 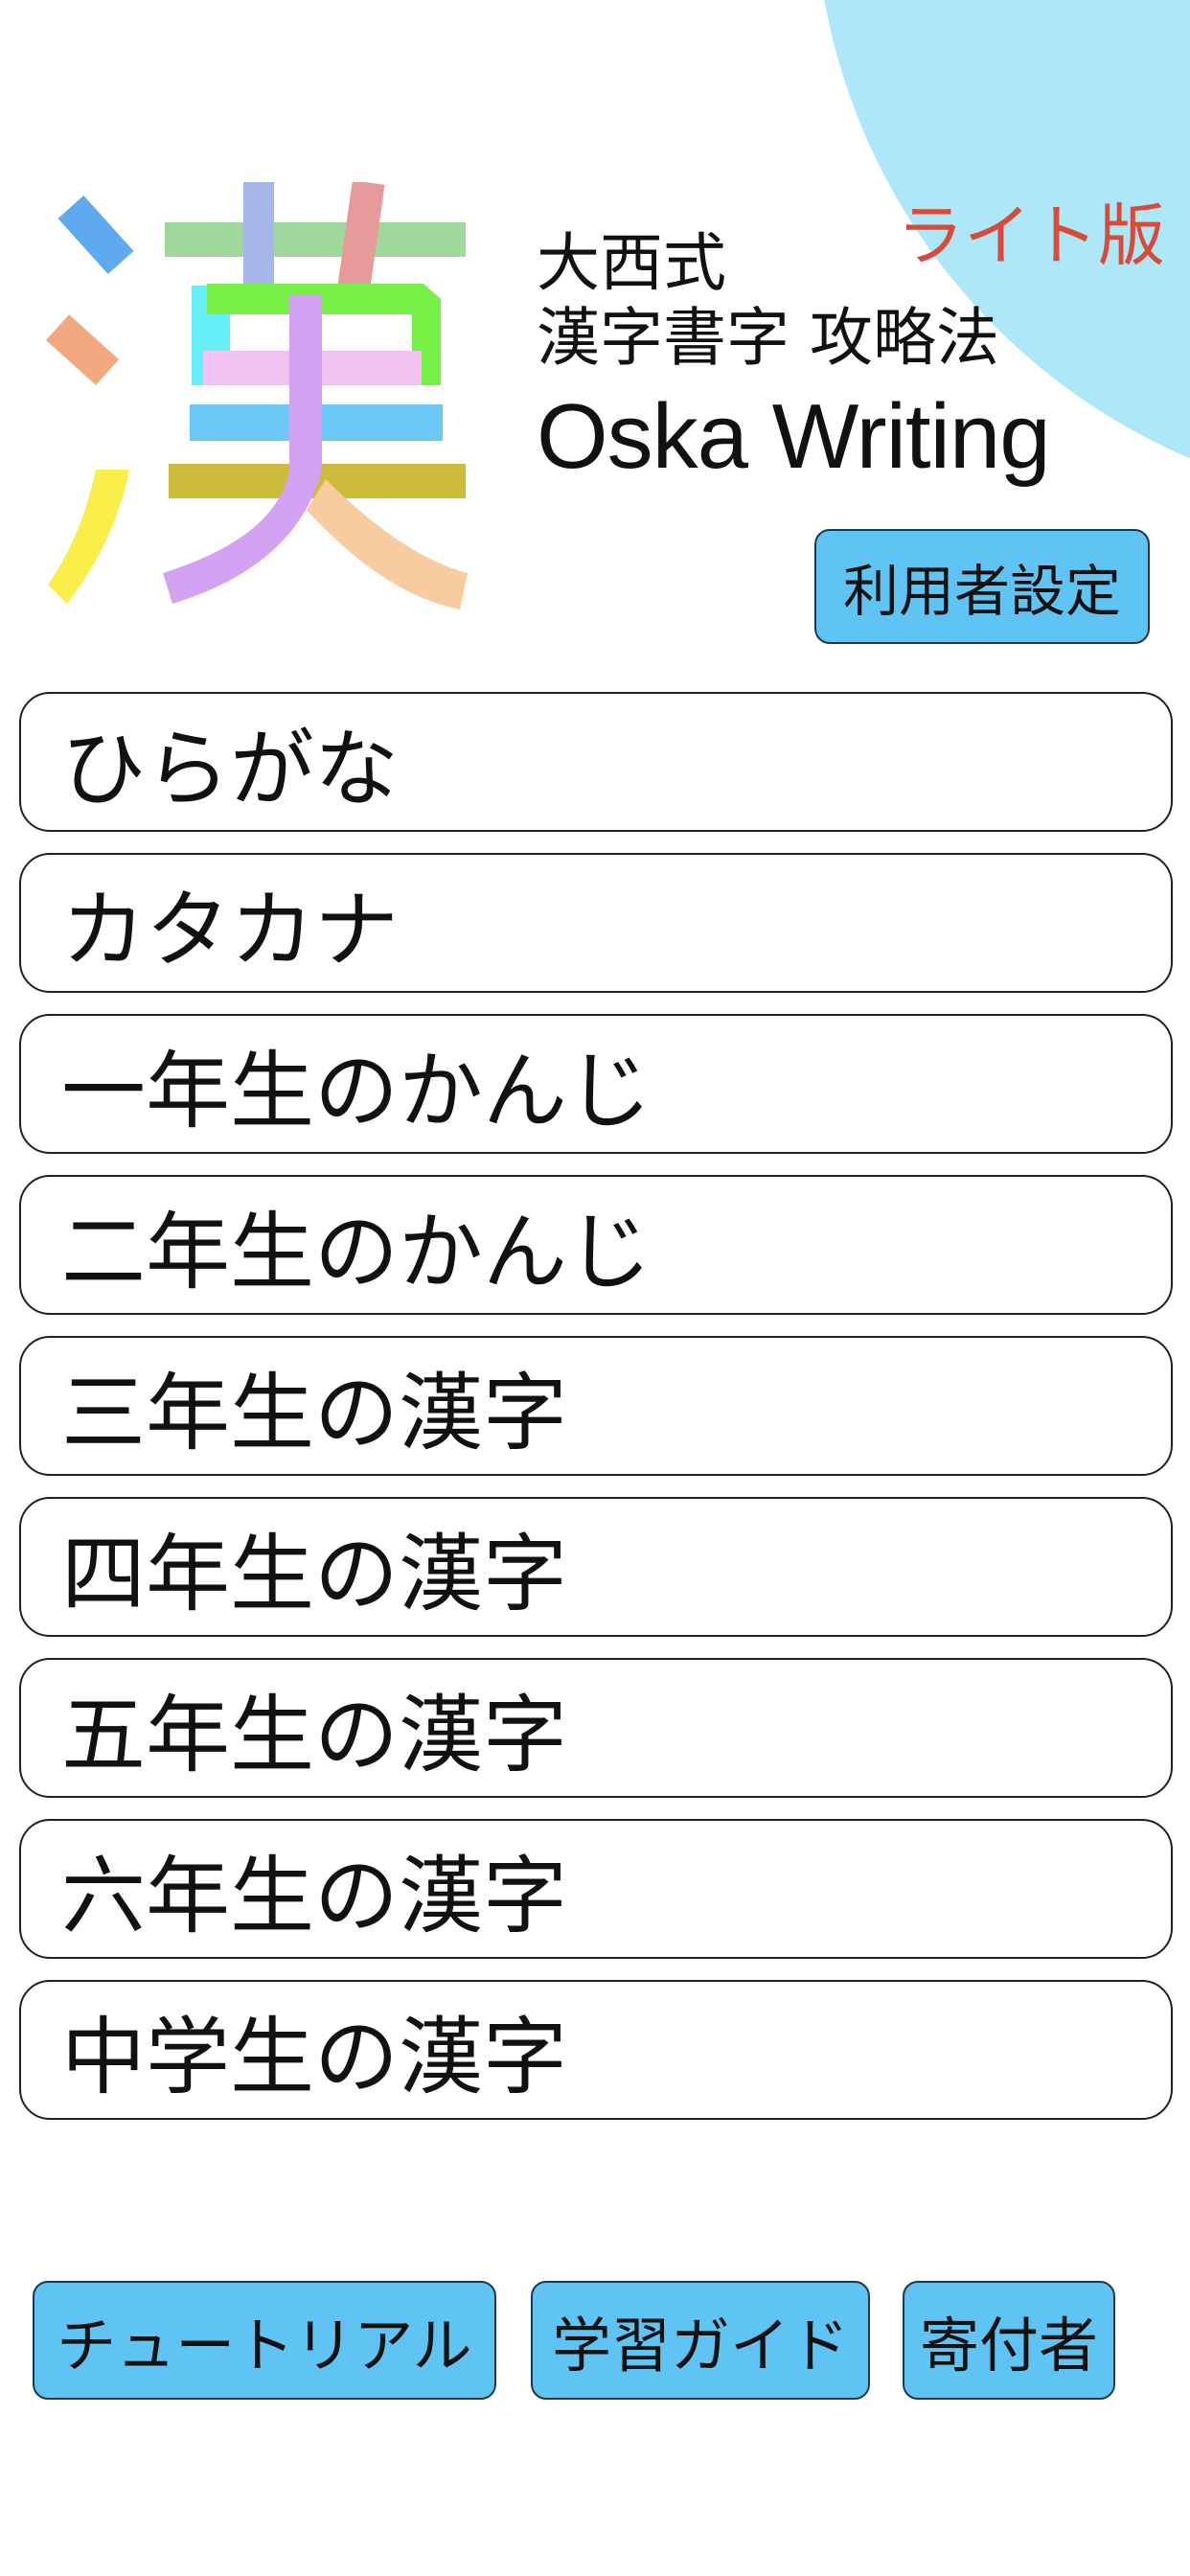 I want to click on tutorial-button: チュートリアル, so click(x=264, y=2340).